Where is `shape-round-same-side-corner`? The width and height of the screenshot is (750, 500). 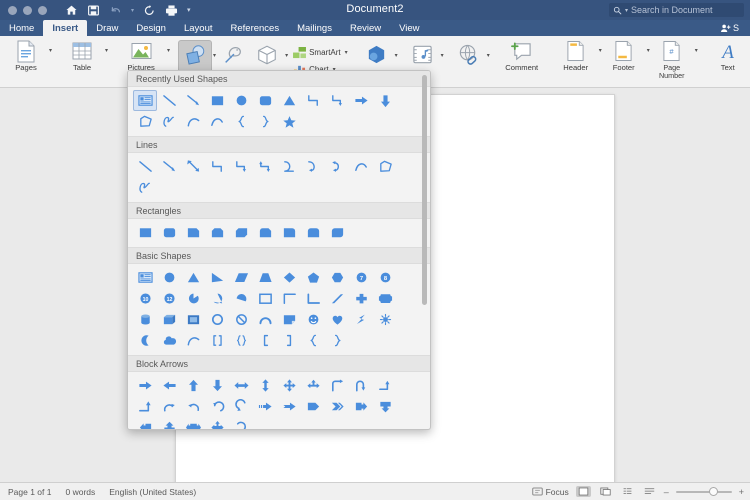 shape-round-same-side-corner is located at coordinates (313, 232).